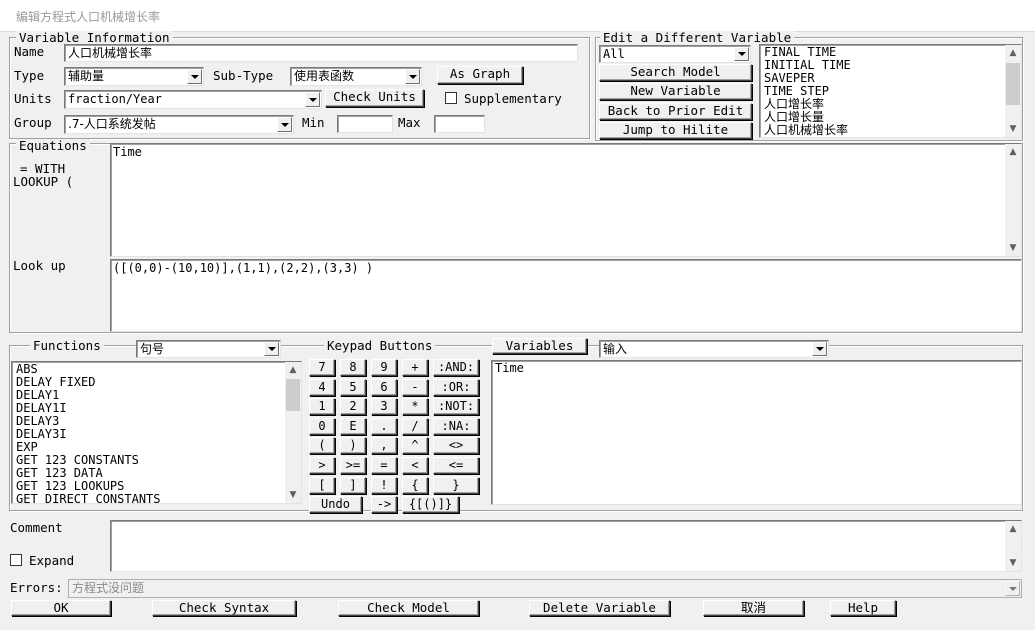  What do you see at coordinates (353, 426) in the screenshot?
I see `keypad-key: E` at bounding box center [353, 426].